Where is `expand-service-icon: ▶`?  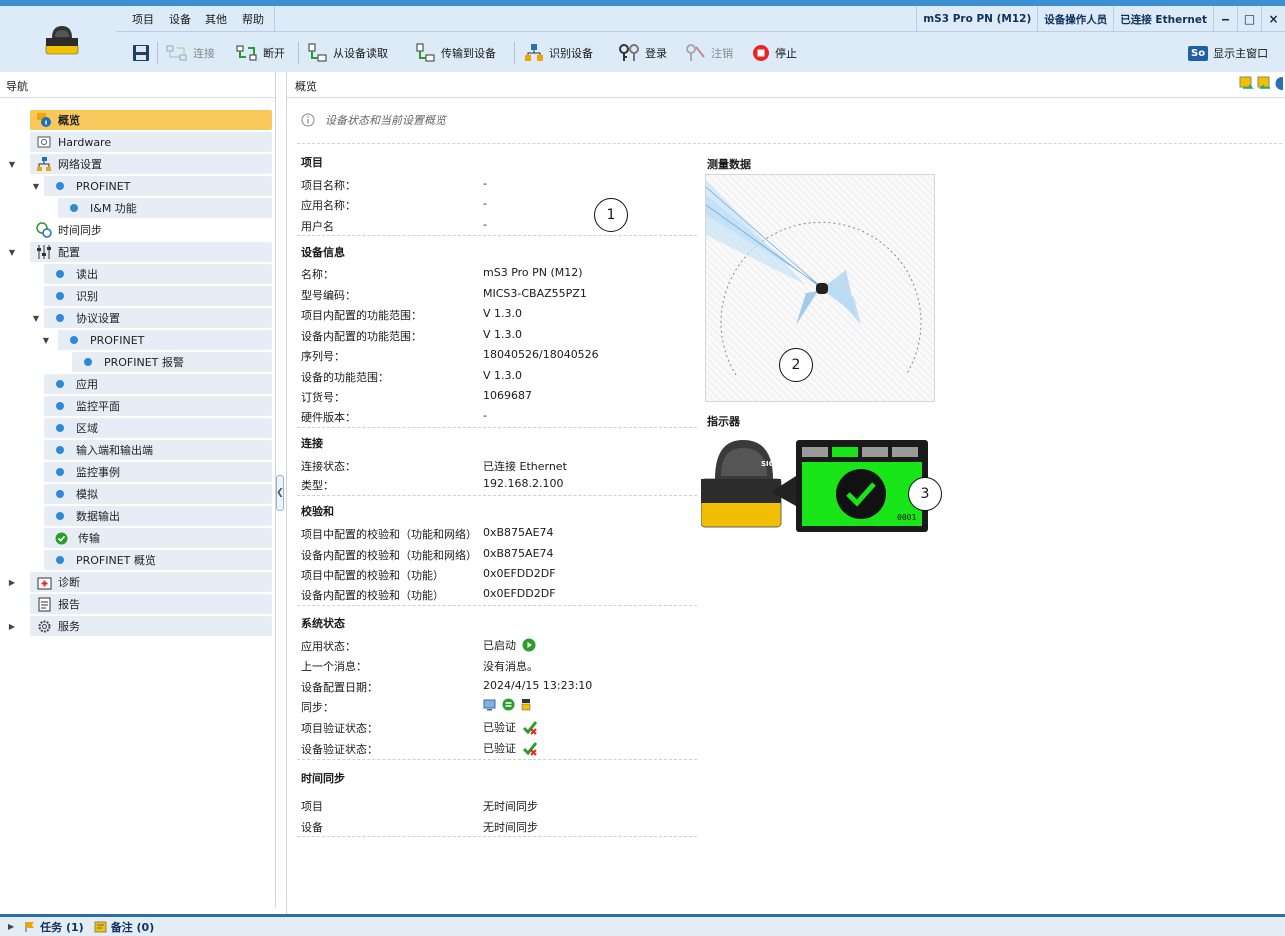
expand-service-icon: ▶ is located at coordinates (12, 626).